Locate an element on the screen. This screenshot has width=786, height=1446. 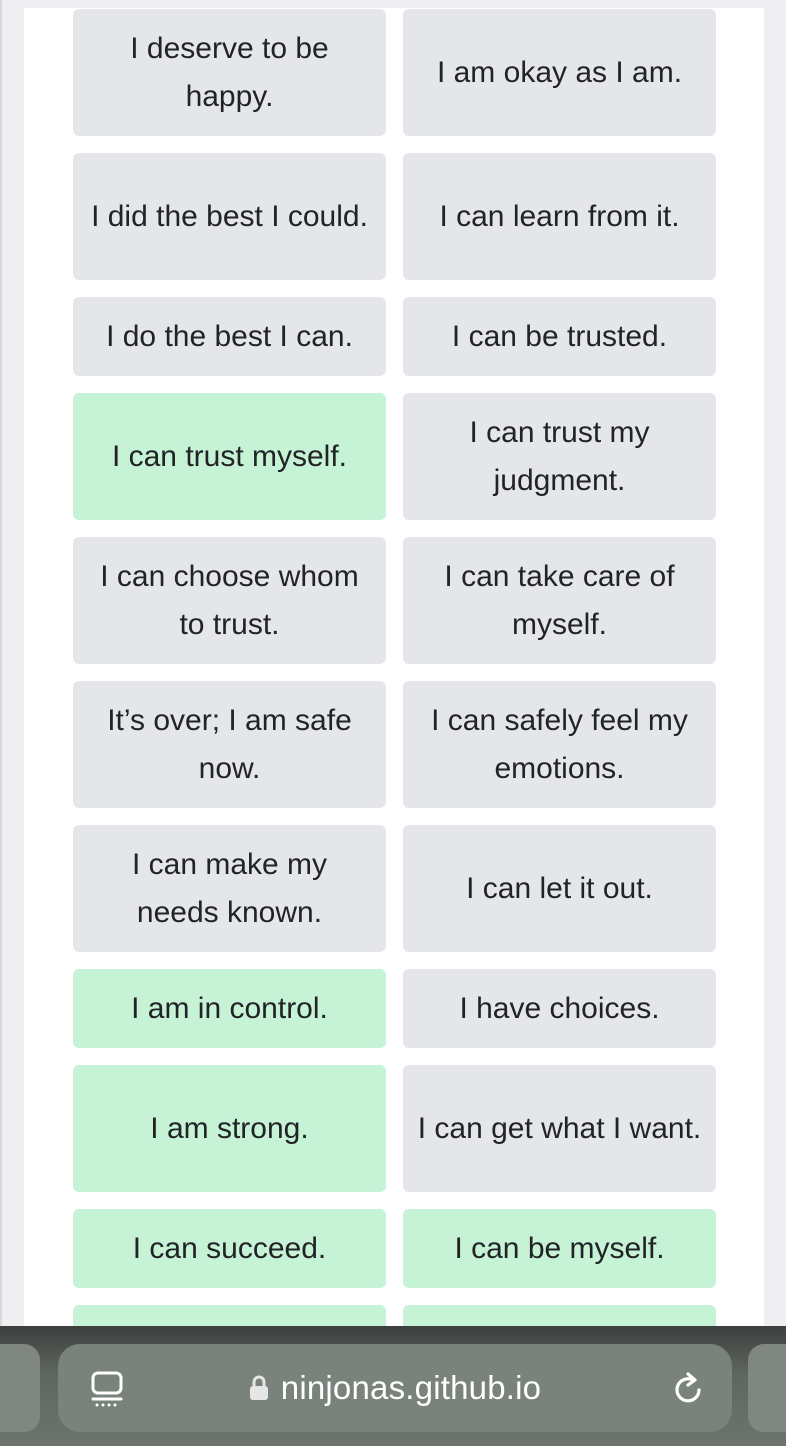
previous-tab-preview is located at coordinates (20, 1388).